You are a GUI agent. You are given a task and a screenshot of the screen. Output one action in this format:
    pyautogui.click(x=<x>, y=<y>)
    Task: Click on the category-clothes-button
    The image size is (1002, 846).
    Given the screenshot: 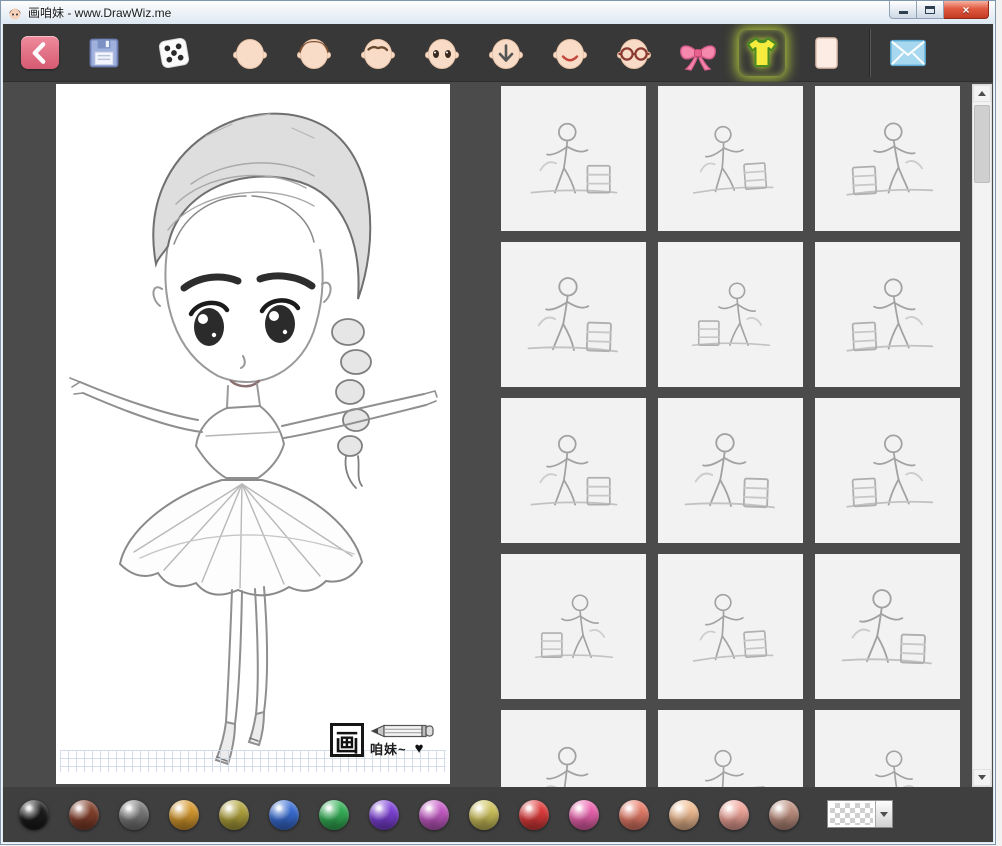 What is the action you would take?
    pyautogui.click(x=762, y=53)
    